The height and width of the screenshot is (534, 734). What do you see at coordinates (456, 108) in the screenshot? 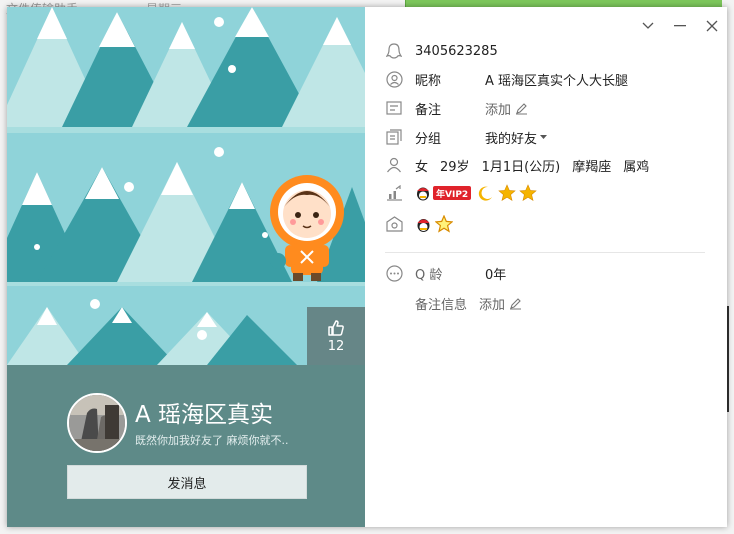
I see `remark-row: 备注 添加` at bounding box center [456, 108].